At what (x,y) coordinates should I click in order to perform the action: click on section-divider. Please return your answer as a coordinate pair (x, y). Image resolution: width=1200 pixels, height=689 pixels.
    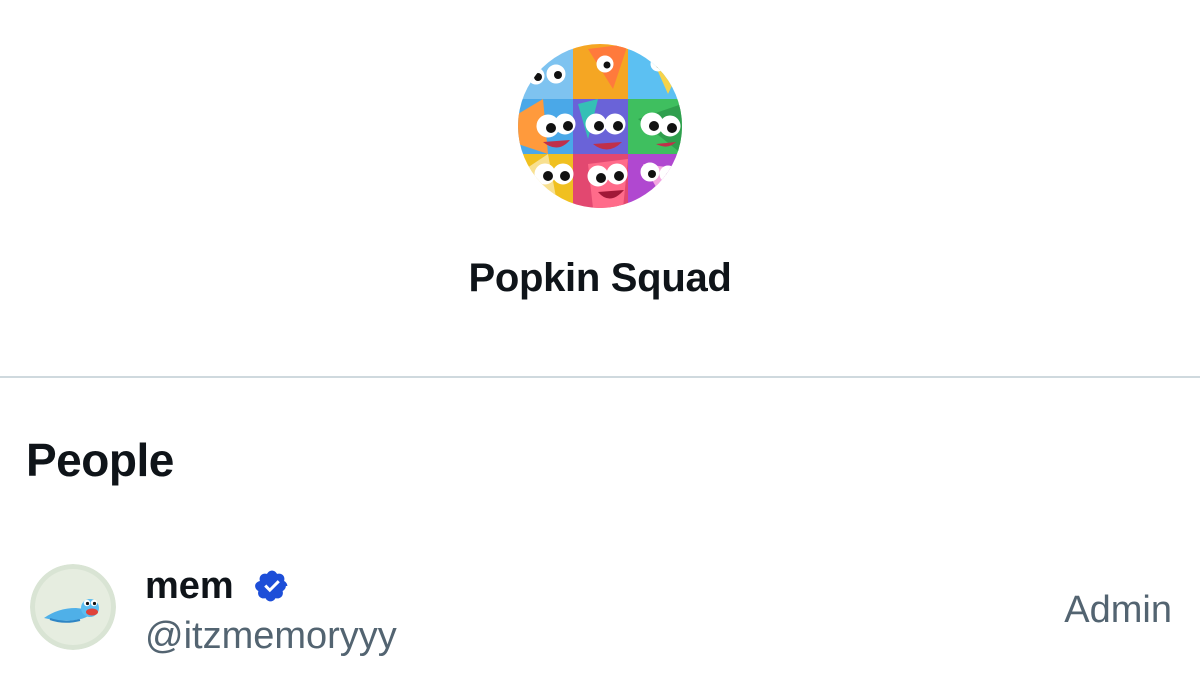
    Looking at the image, I should click on (600, 377).